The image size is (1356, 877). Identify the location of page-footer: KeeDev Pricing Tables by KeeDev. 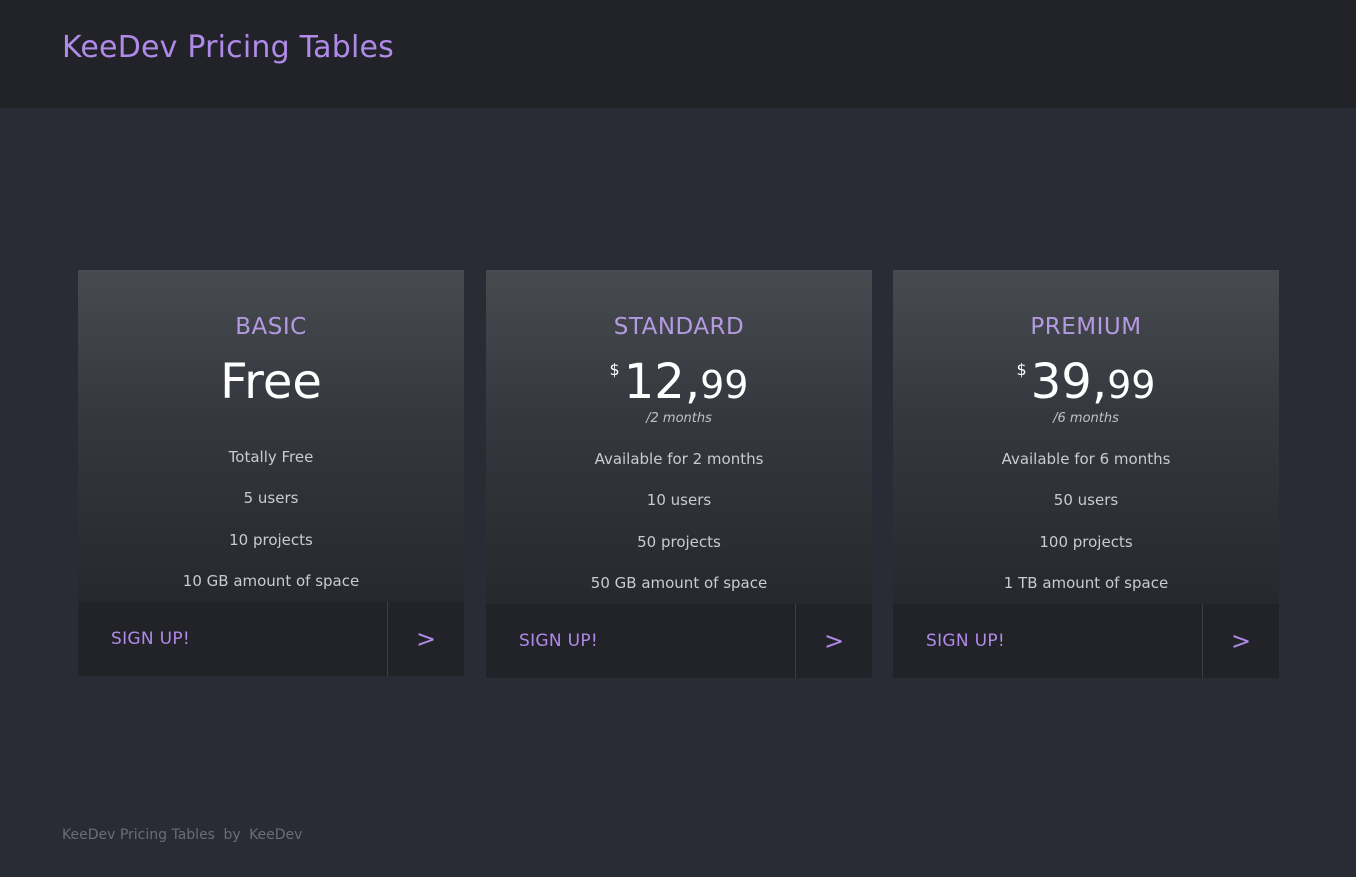
(184, 835).